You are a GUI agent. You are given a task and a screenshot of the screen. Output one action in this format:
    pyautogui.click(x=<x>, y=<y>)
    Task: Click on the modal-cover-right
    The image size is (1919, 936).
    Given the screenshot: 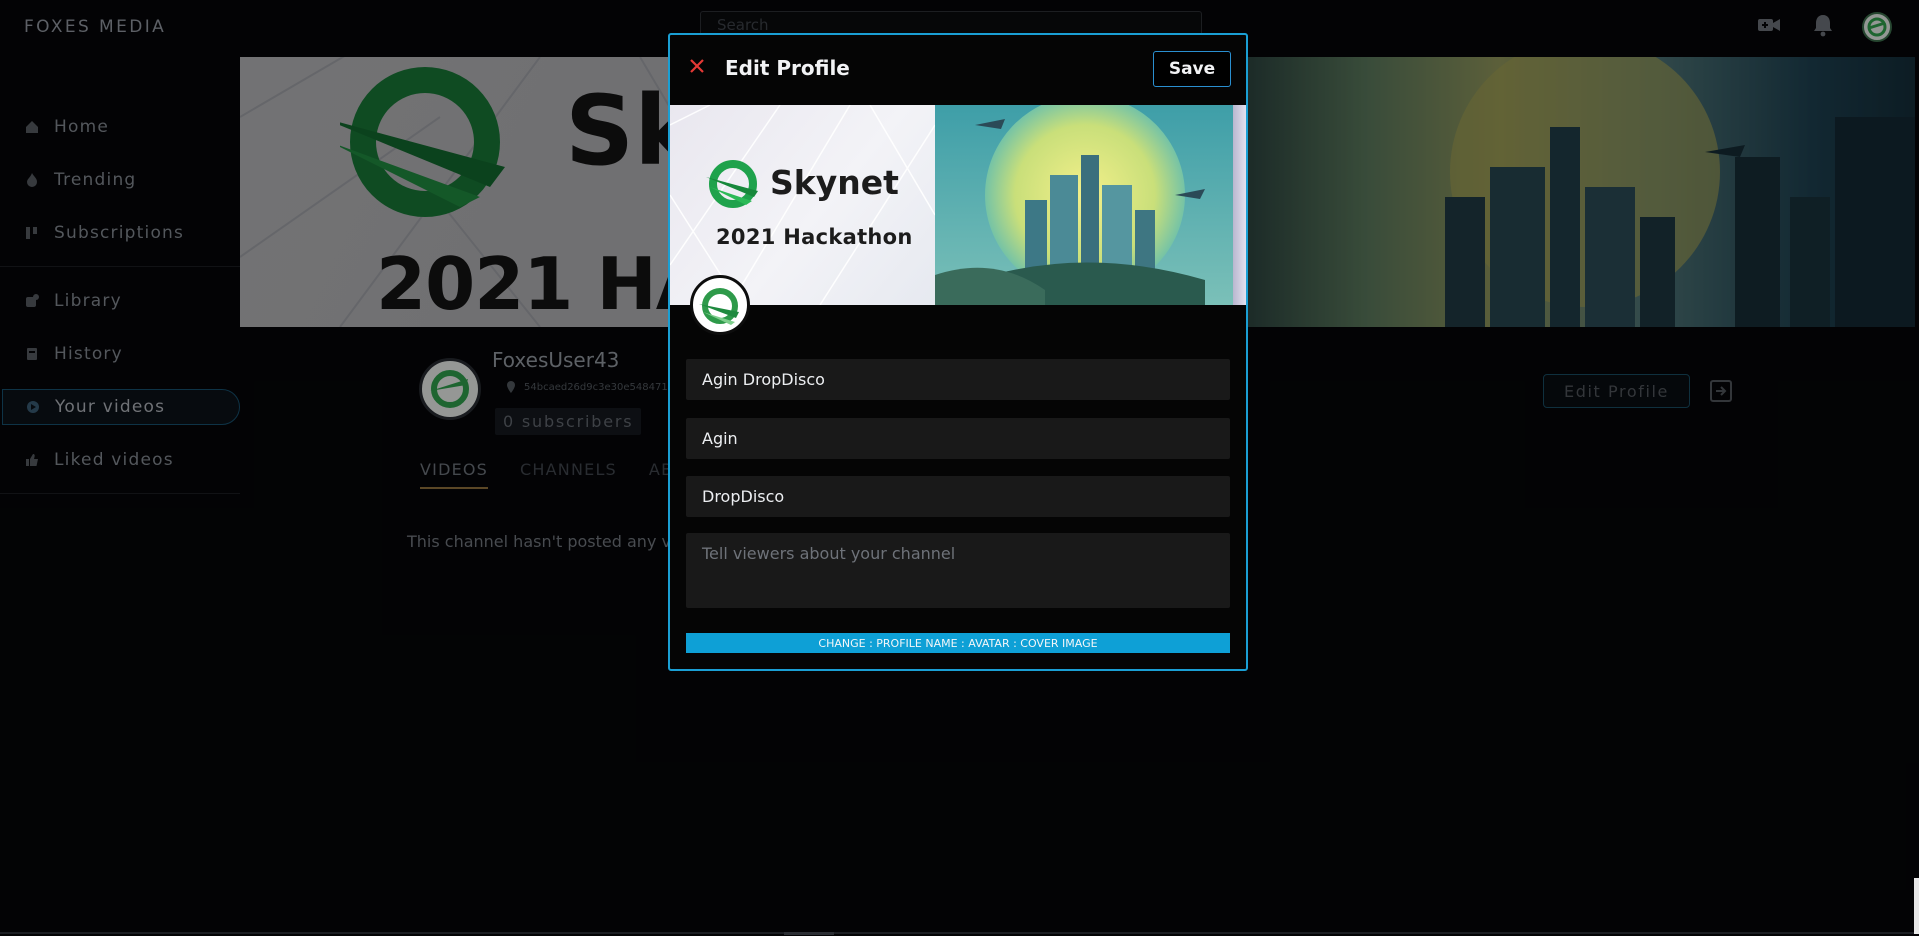 What is the action you would take?
    pyautogui.click(x=1084, y=205)
    